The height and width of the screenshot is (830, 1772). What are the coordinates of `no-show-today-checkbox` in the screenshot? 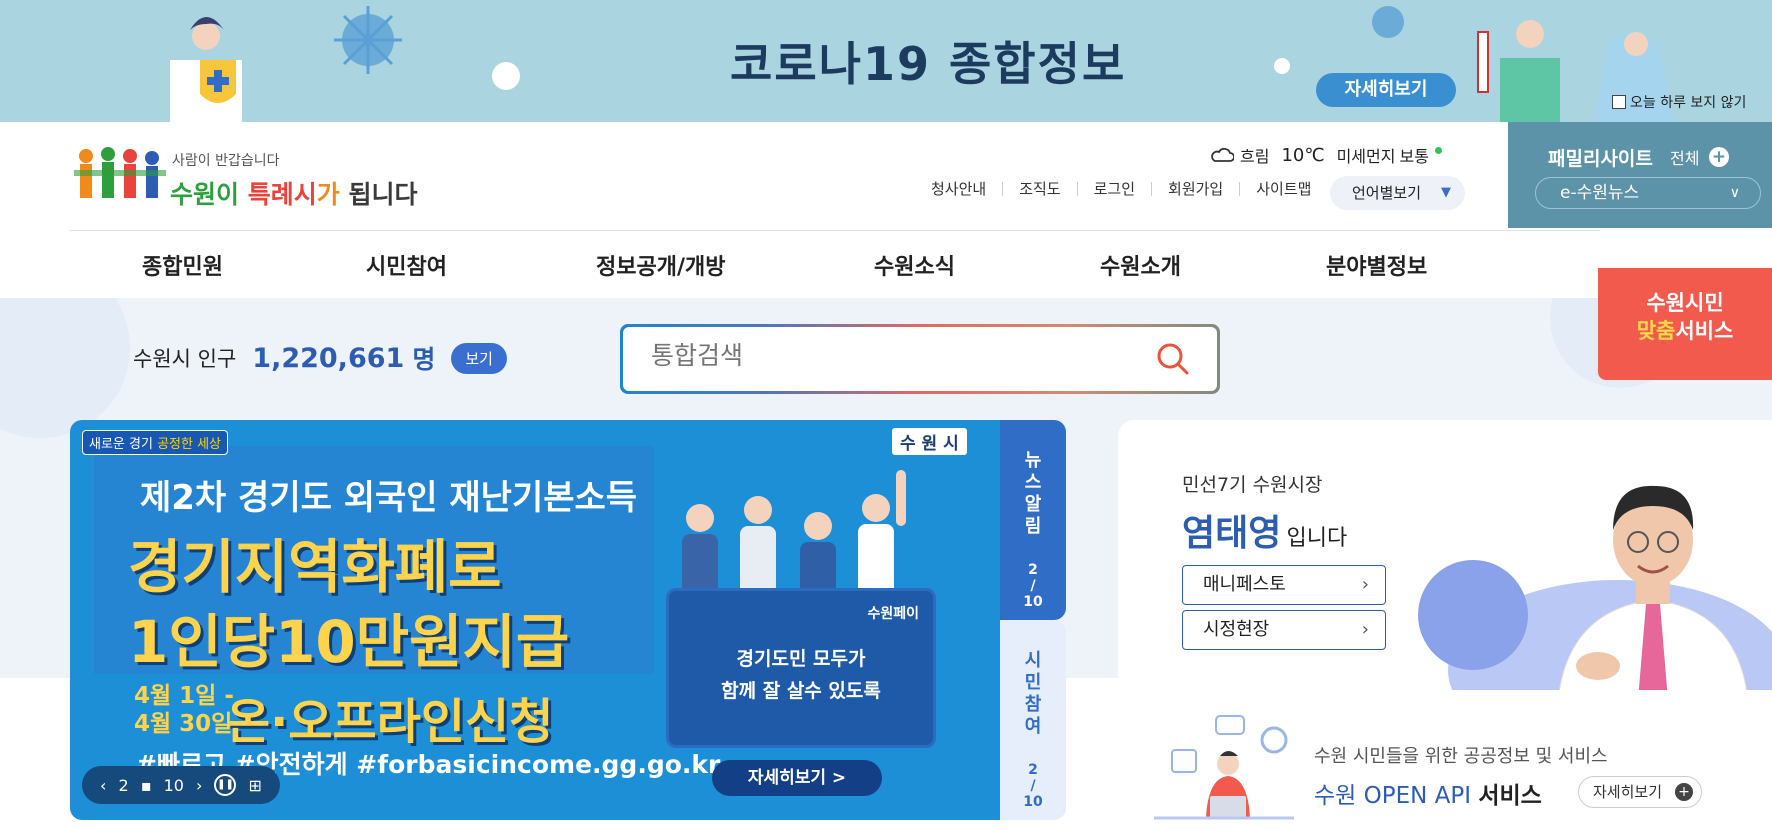 It's located at (1619, 102).